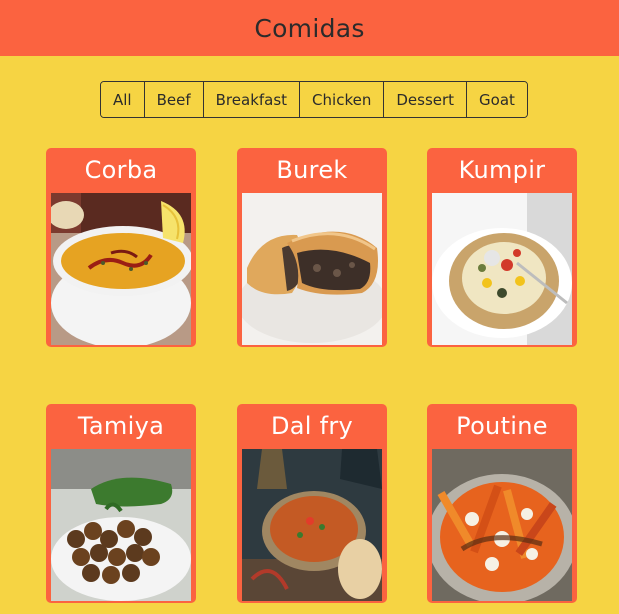  I want to click on meal-card-dal-fry: Dal fry, so click(312, 503).